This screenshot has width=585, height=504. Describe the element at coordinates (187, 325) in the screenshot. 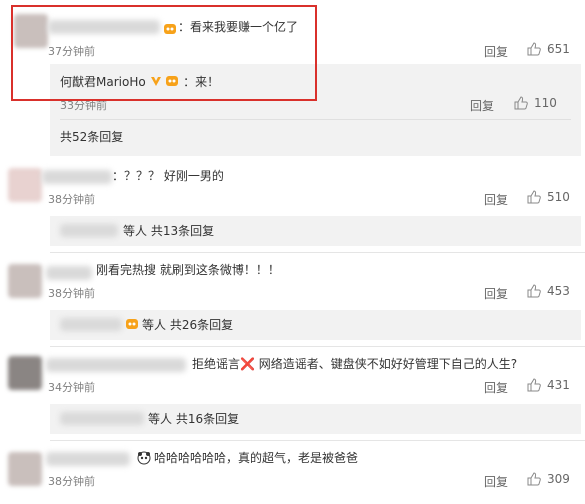

I see `more-replies-link: 等人 共26条回复` at that location.